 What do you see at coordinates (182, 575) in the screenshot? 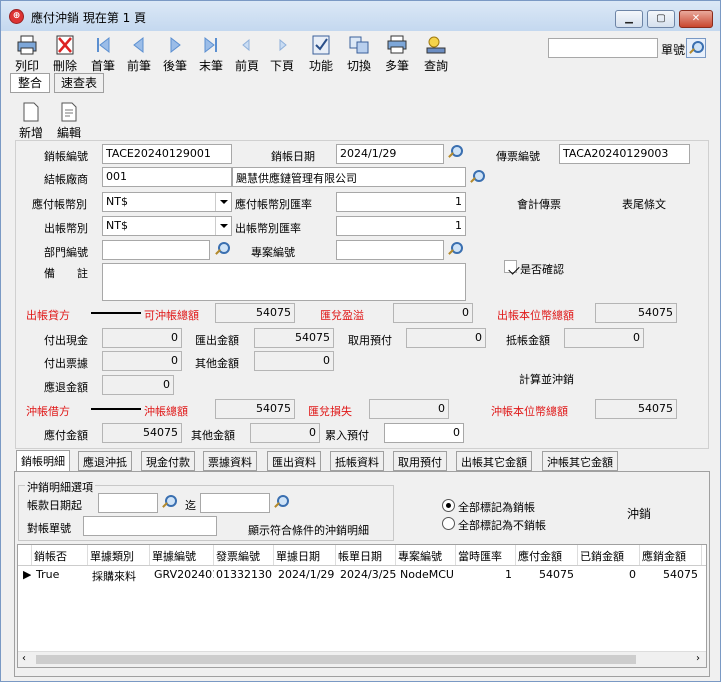
I see `table-cell: GRV202401` at bounding box center [182, 575].